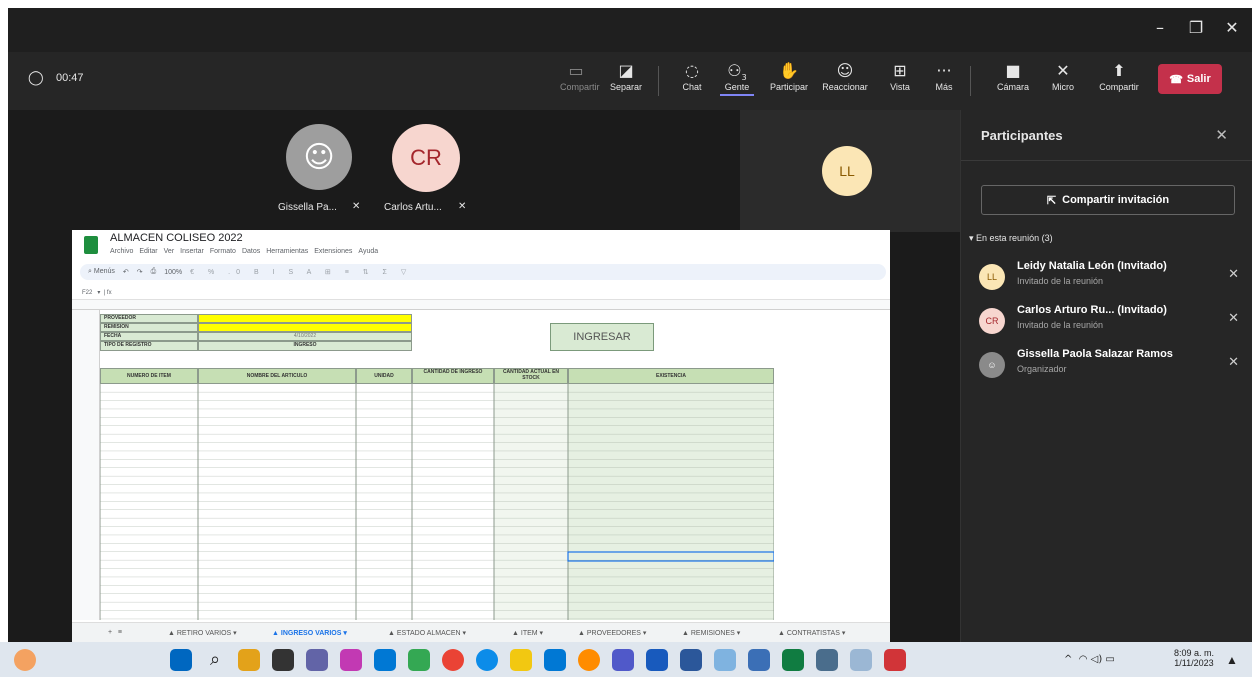 This screenshot has width=1252, height=677. I want to click on emoji-icon: ☺, so click(845, 70).